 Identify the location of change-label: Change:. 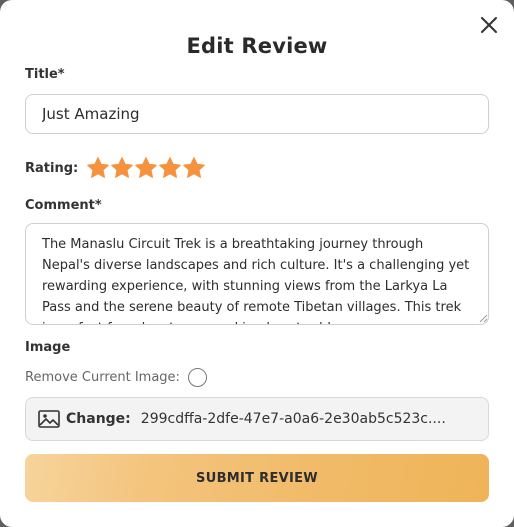
(98, 419).